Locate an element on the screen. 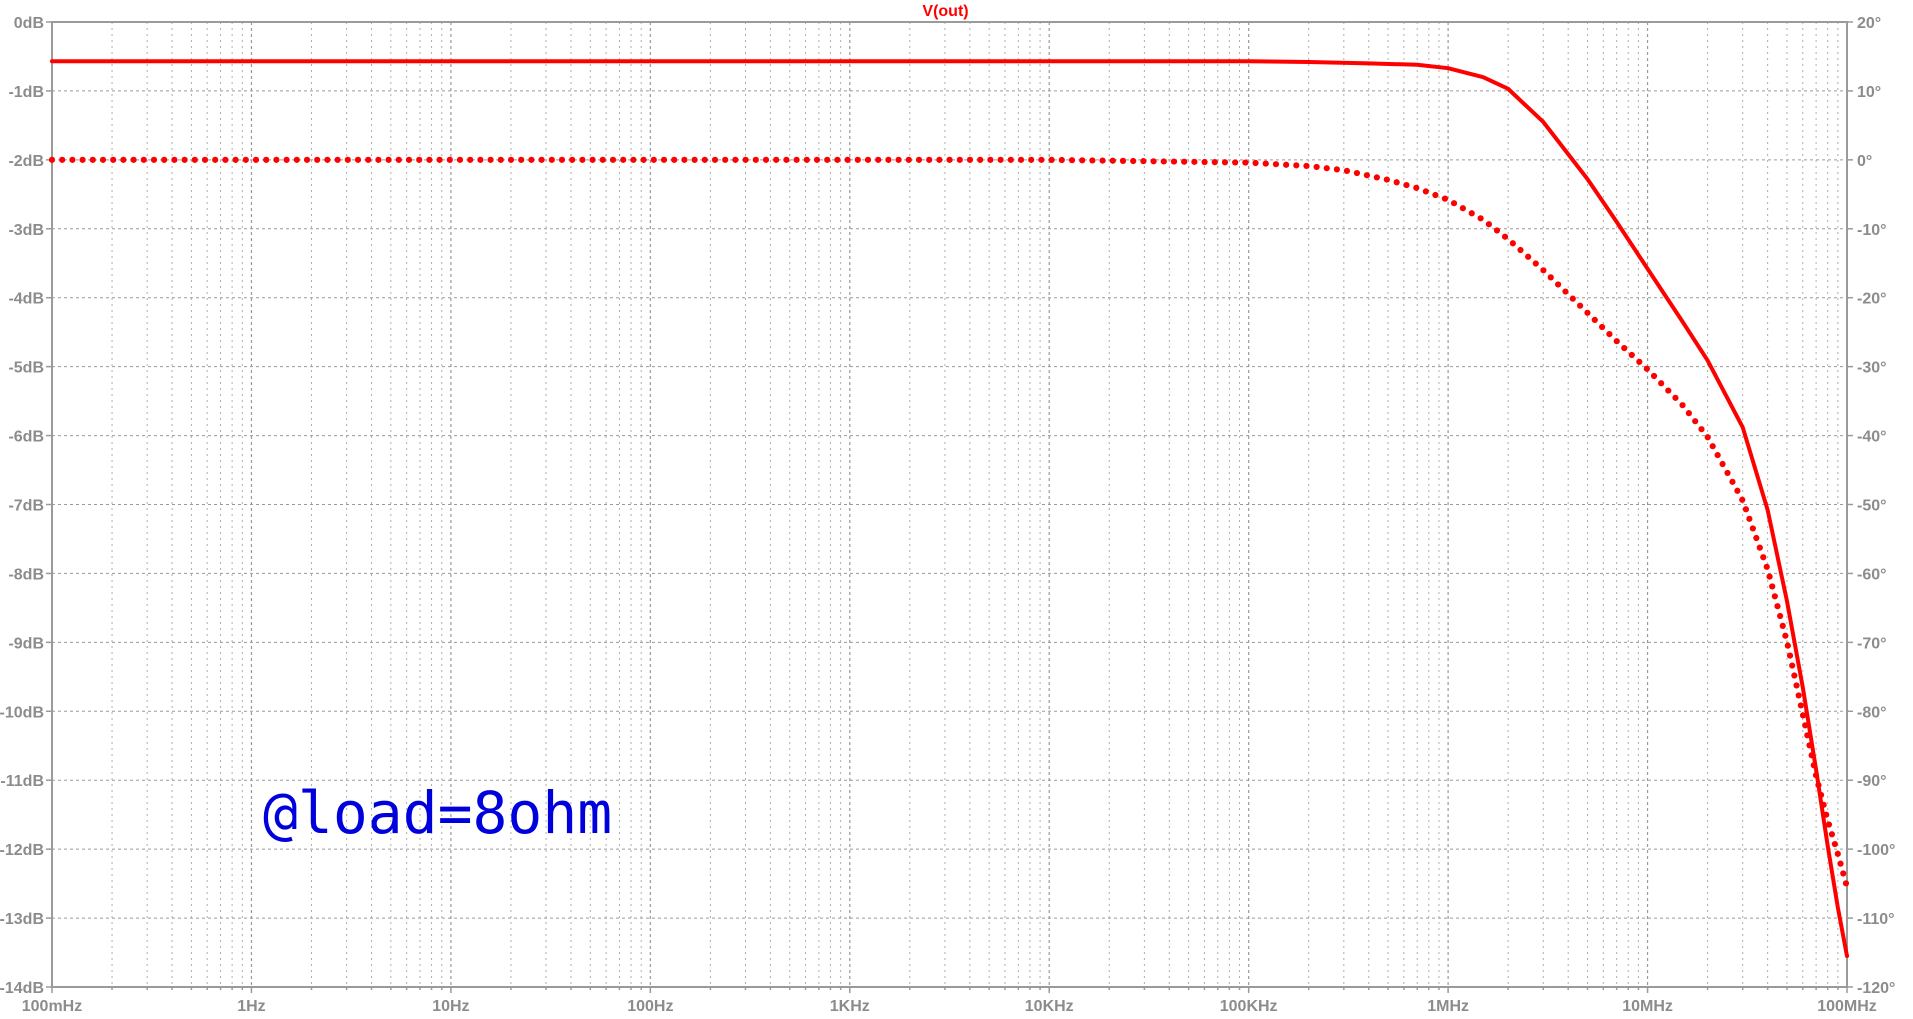 Image resolution: width=1913 pixels, height=1019 pixels. y-right-tick-label: -30° is located at coordinates (1872, 368).